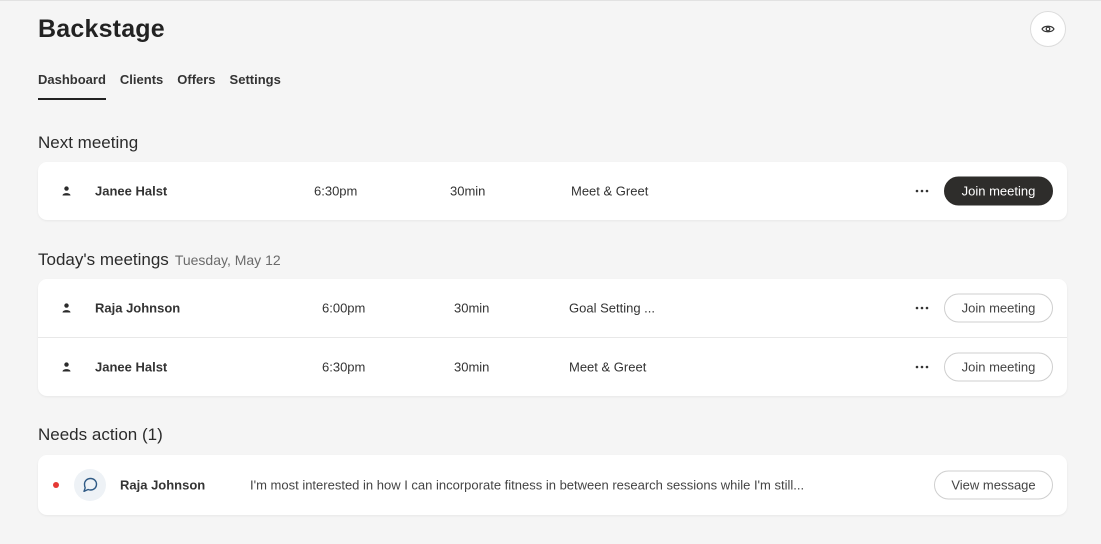  I want to click on top-divider, so click(550, 0).